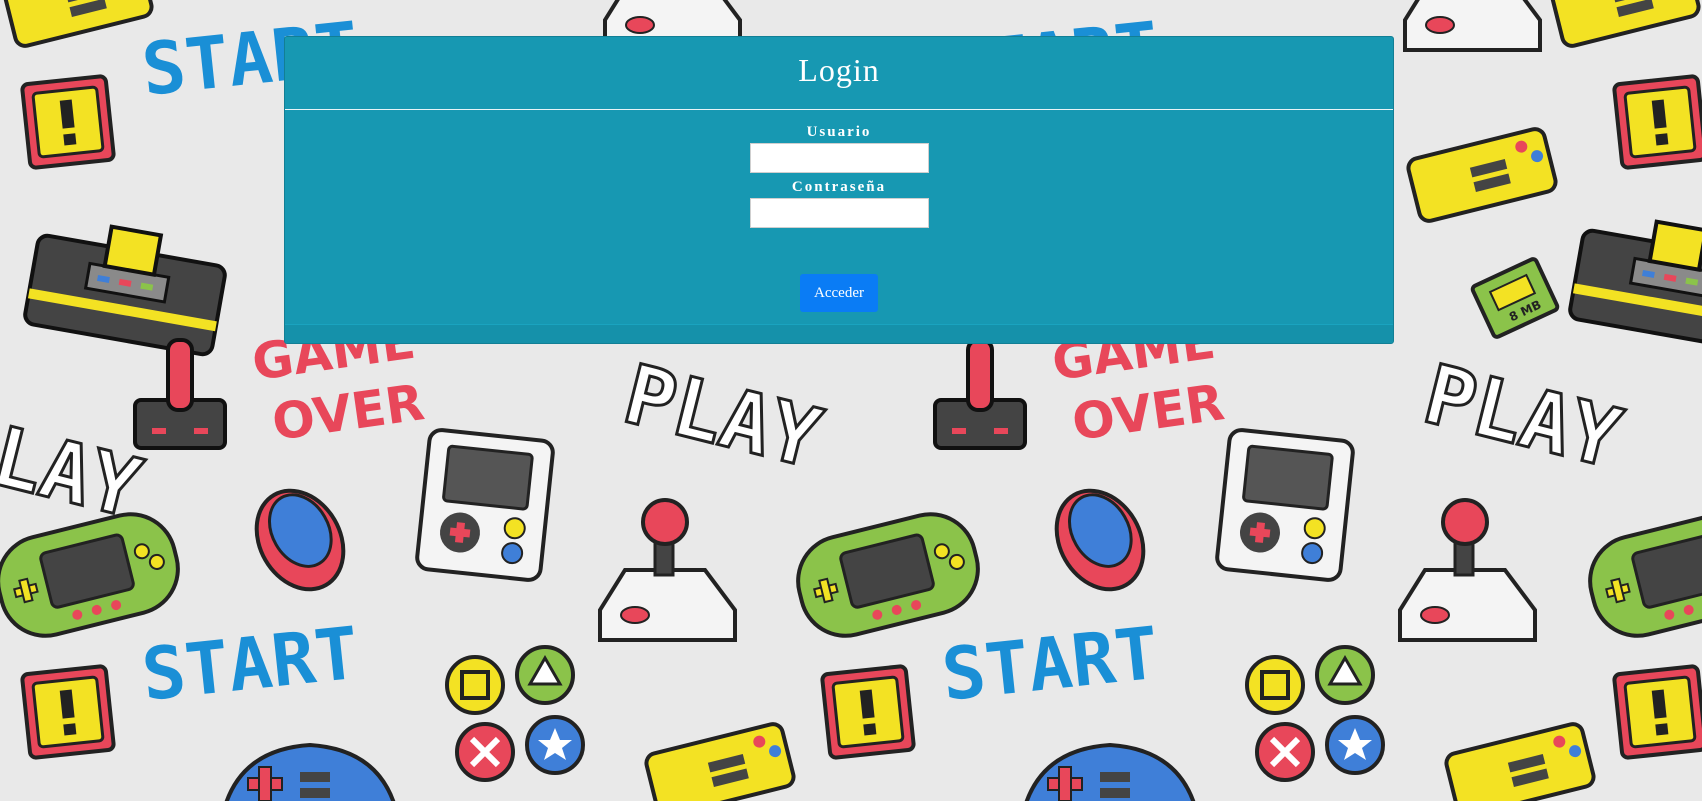 The image size is (1702, 801). Describe the element at coordinates (839, 293) in the screenshot. I see `submit-button: Acceder` at that location.